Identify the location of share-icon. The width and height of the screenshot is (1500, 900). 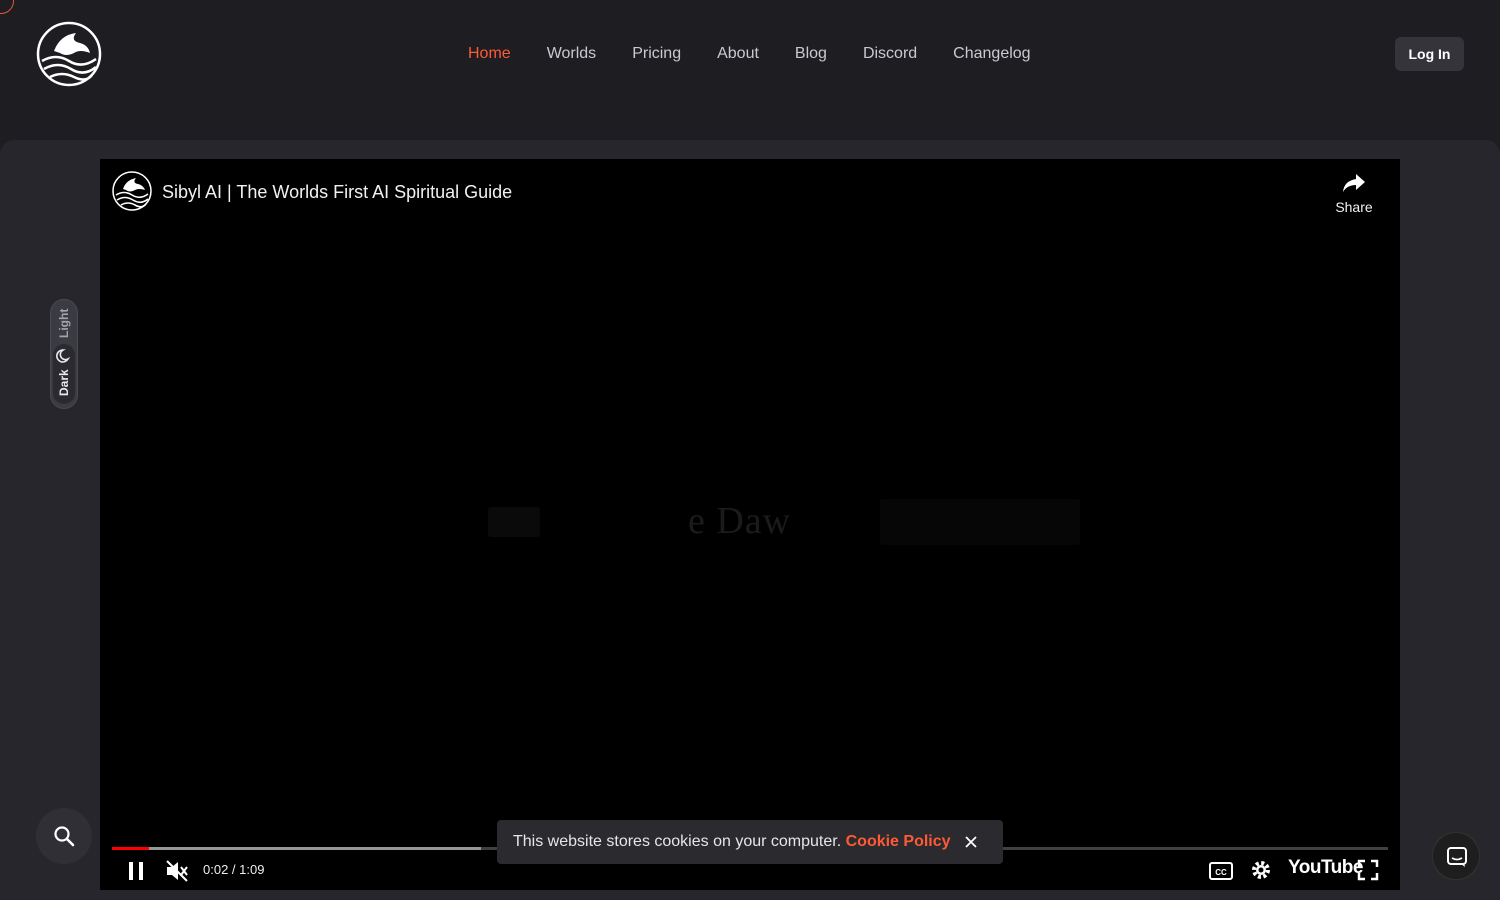
(1354, 183).